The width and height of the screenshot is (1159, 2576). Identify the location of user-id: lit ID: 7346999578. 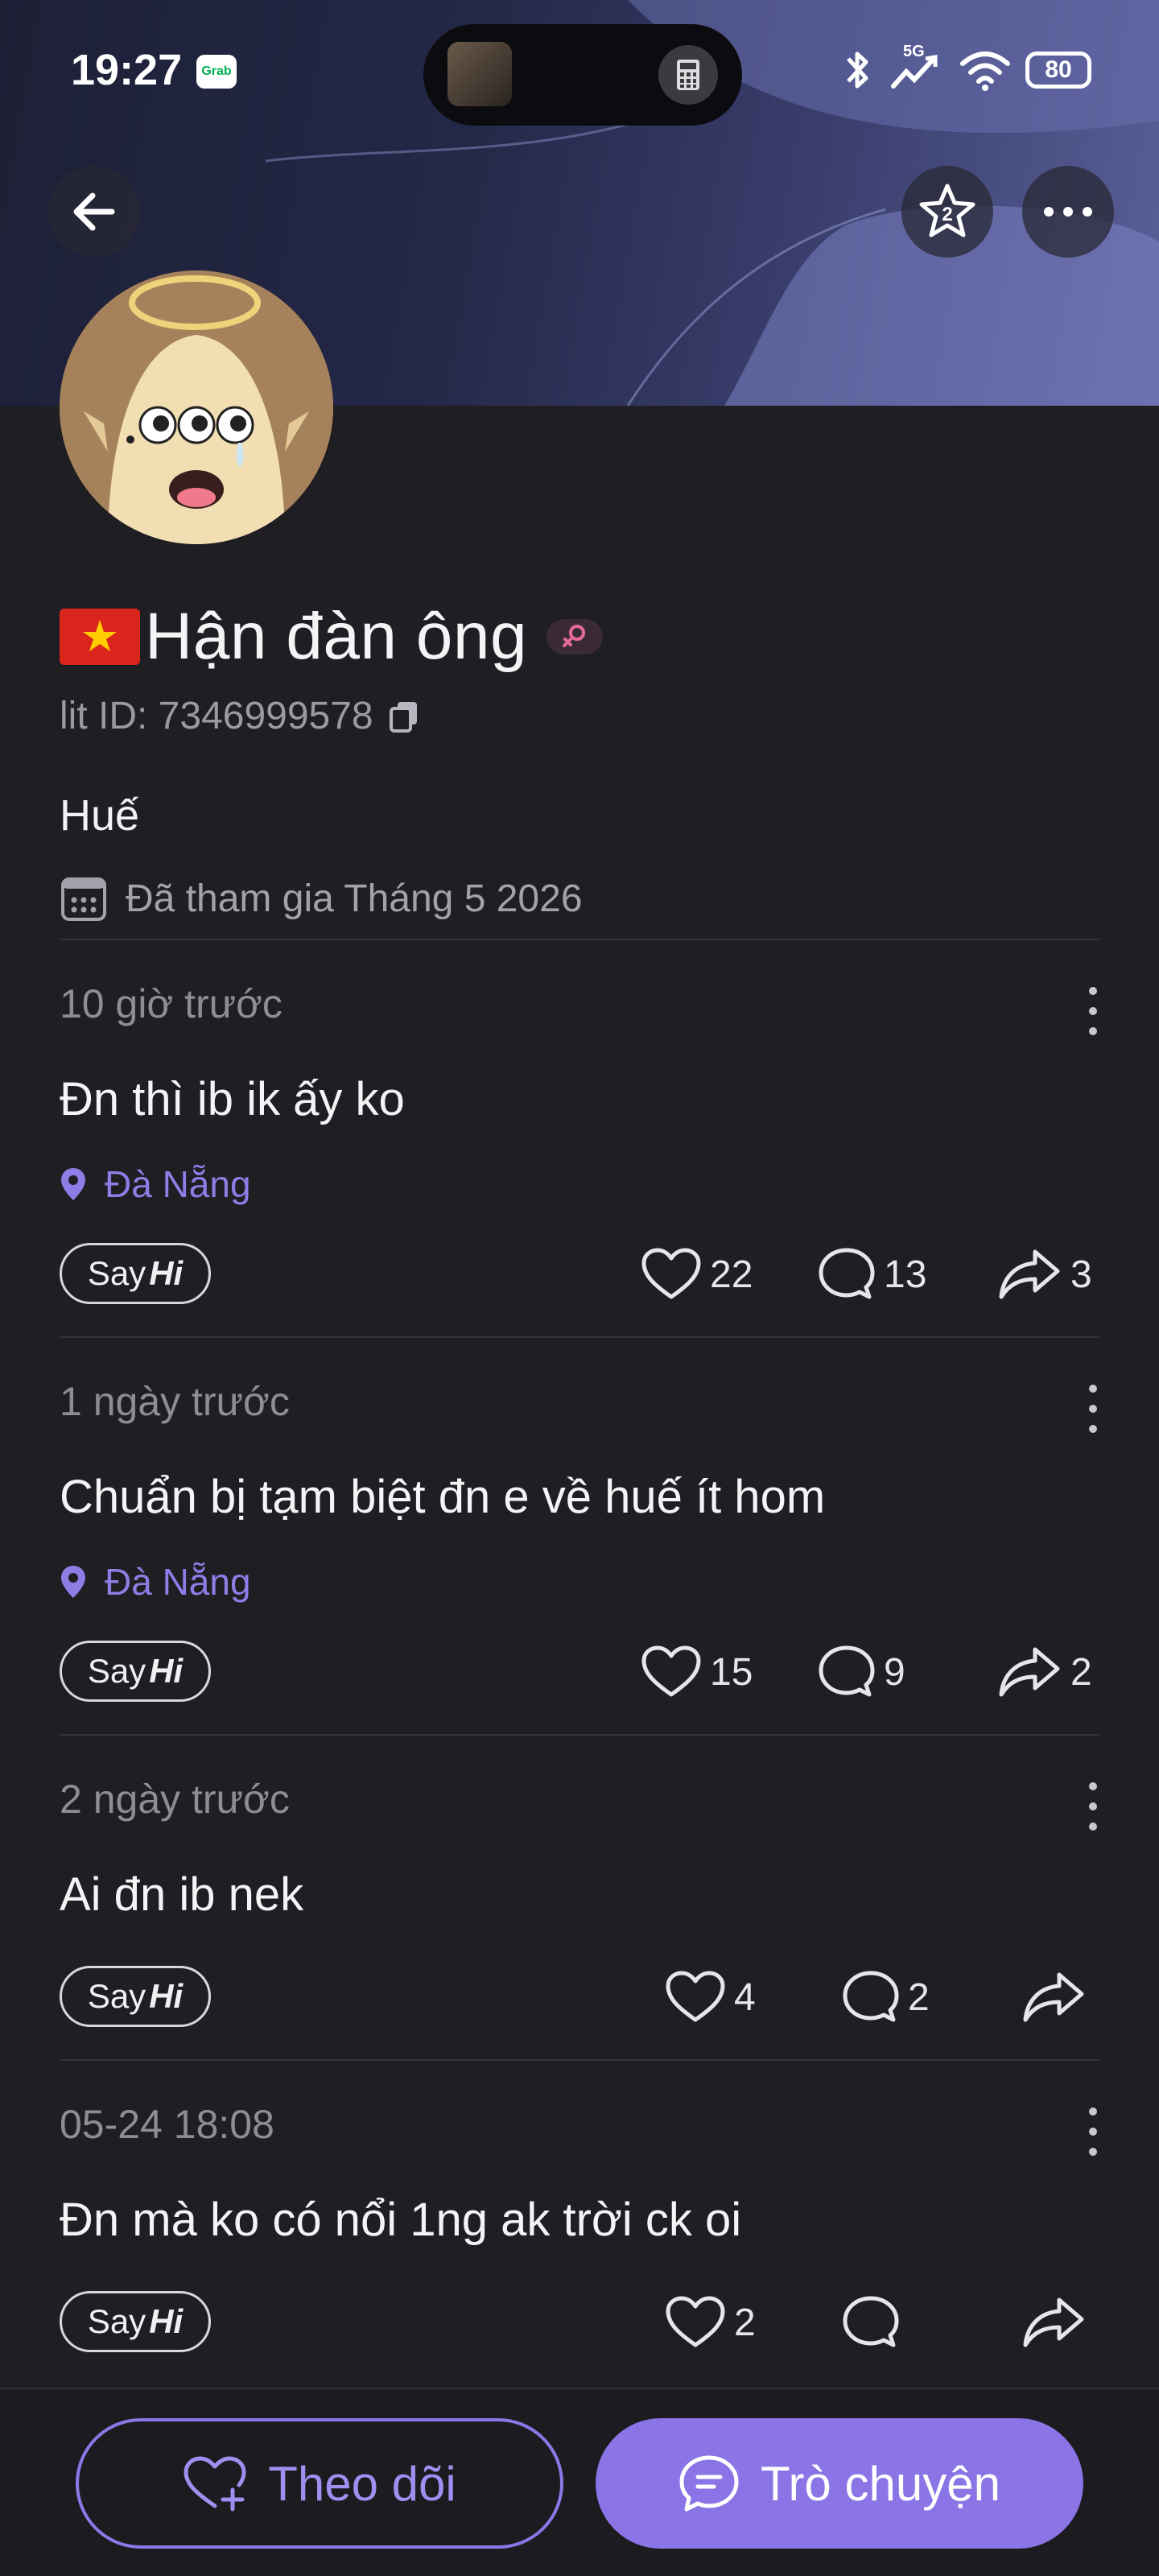
(216, 716).